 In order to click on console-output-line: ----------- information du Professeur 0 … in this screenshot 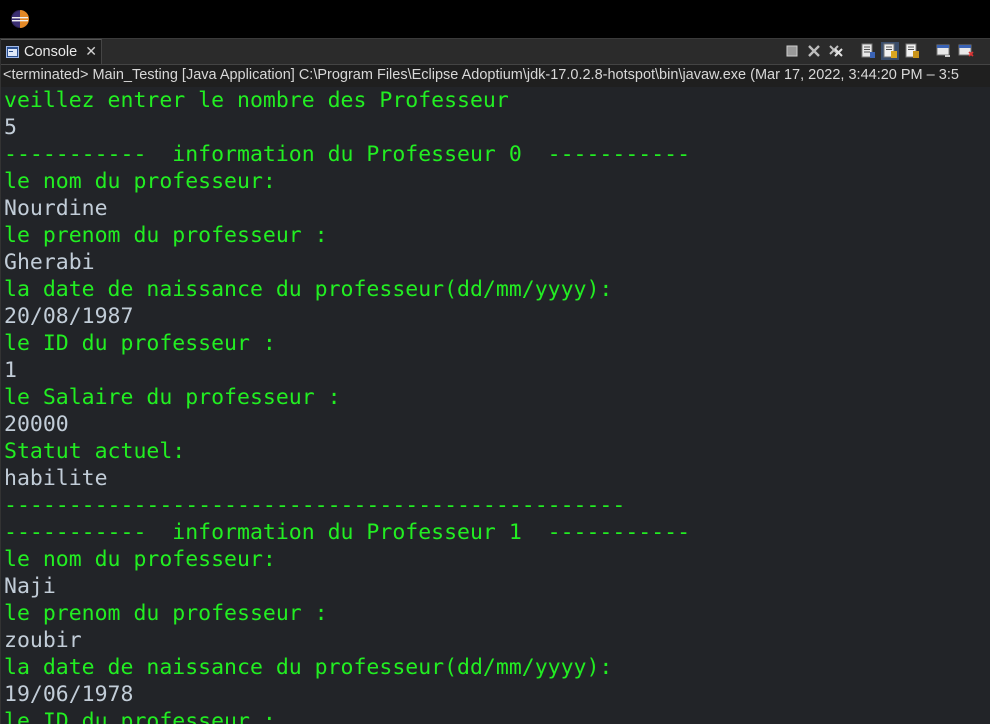, I will do `click(347, 154)`.